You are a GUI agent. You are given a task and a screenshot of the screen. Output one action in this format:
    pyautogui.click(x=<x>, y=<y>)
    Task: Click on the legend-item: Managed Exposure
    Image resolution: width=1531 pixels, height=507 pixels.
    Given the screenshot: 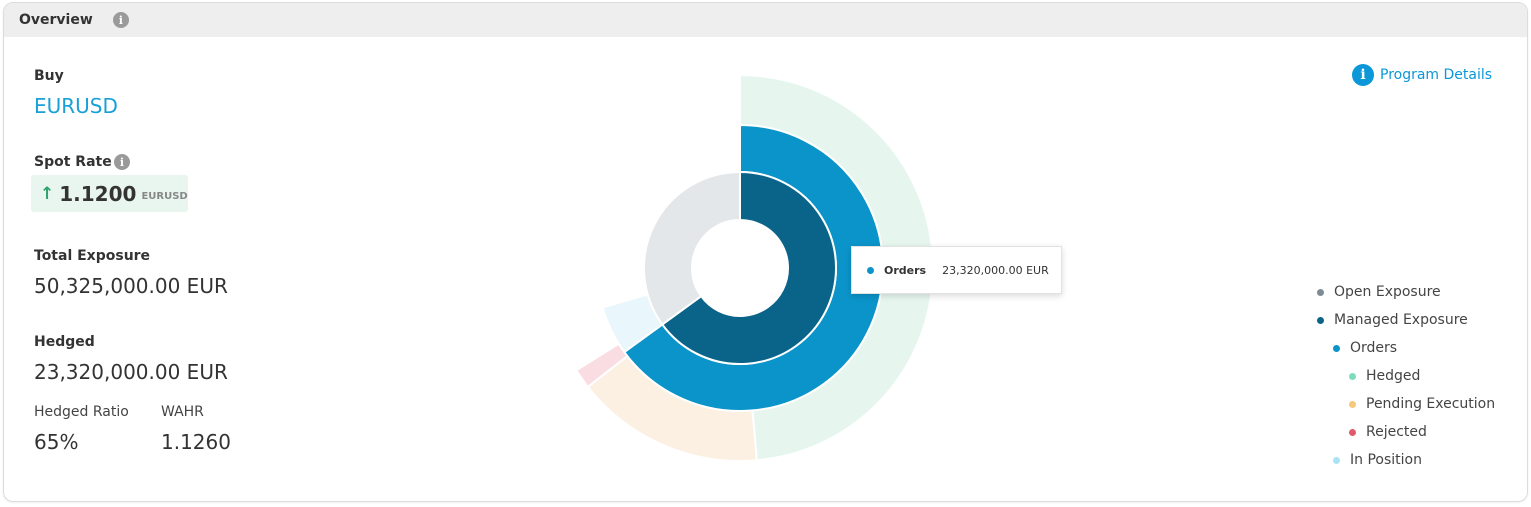 What is the action you would take?
    pyautogui.click(x=1392, y=320)
    